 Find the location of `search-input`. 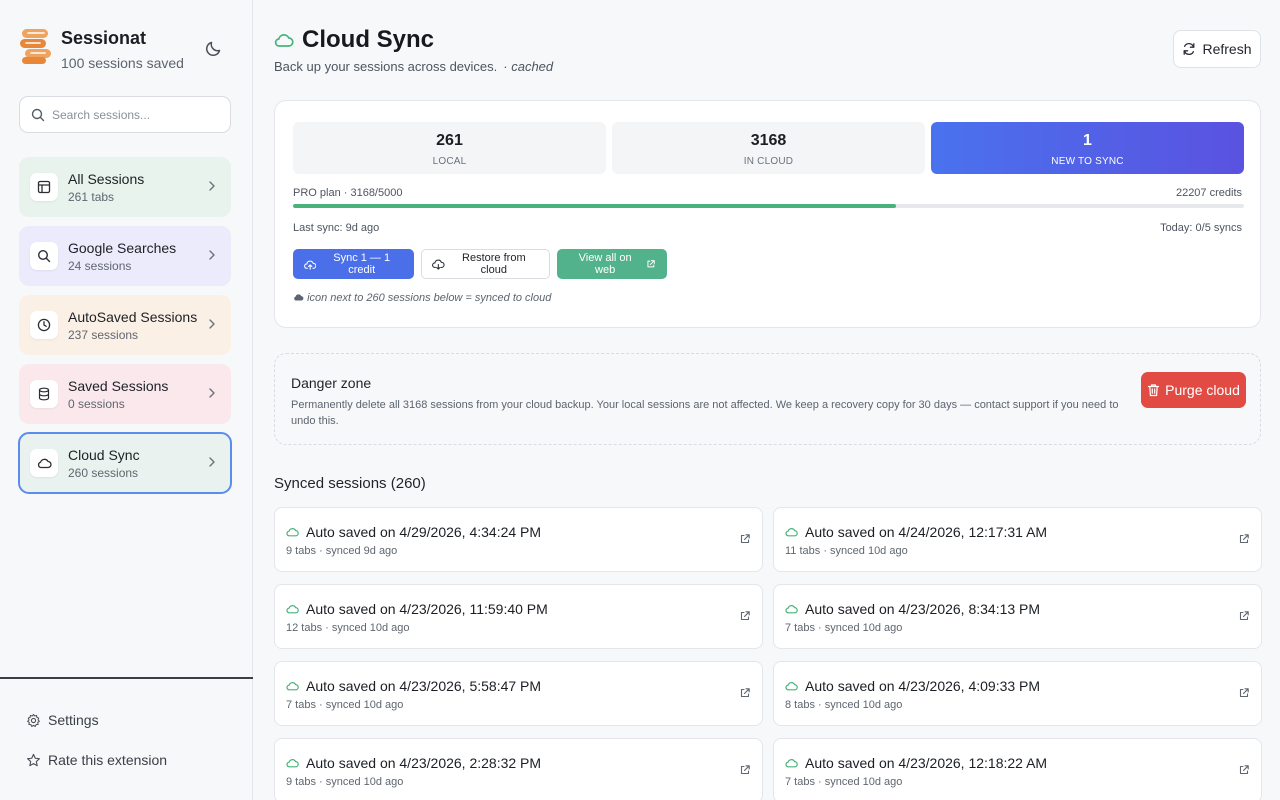

search-input is located at coordinates (137, 114).